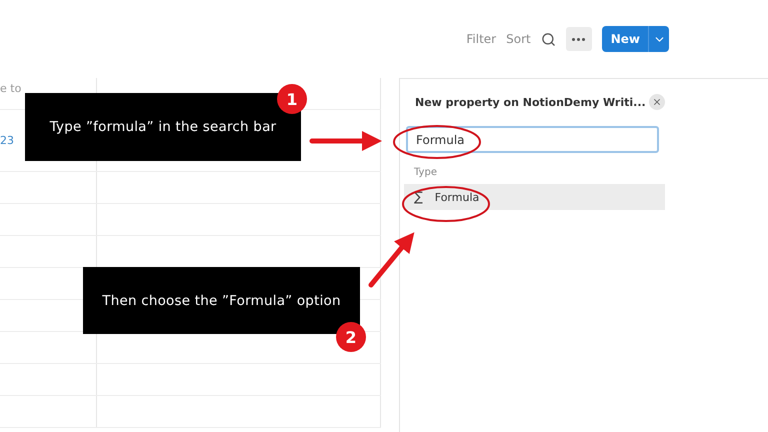 The image size is (768, 432). I want to click on close-icon, so click(657, 102).